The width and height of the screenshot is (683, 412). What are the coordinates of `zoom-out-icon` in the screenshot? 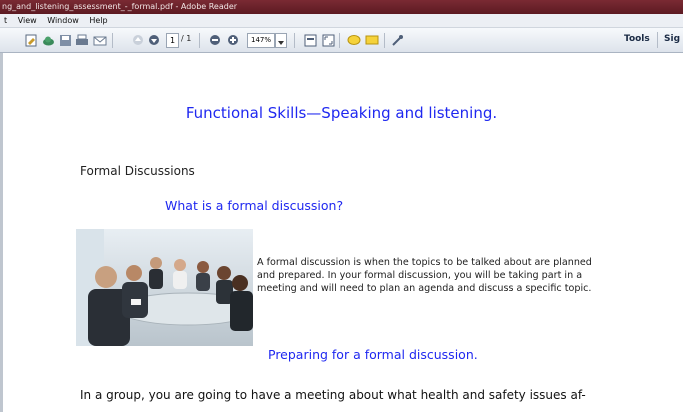 It's located at (215, 40).